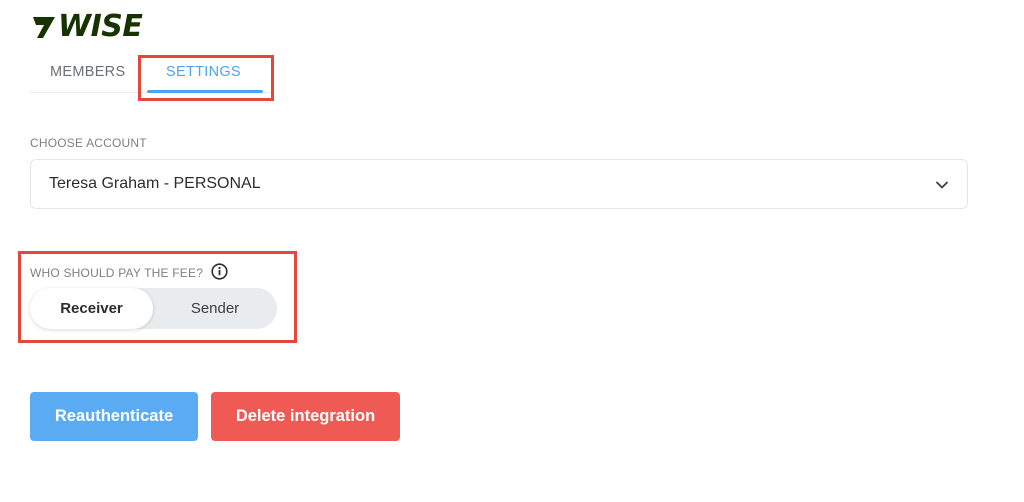 The width and height of the screenshot is (1024, 502). I want to click on account-selected-value: Teresa Graham - PERSONAL, so click(155, 183).